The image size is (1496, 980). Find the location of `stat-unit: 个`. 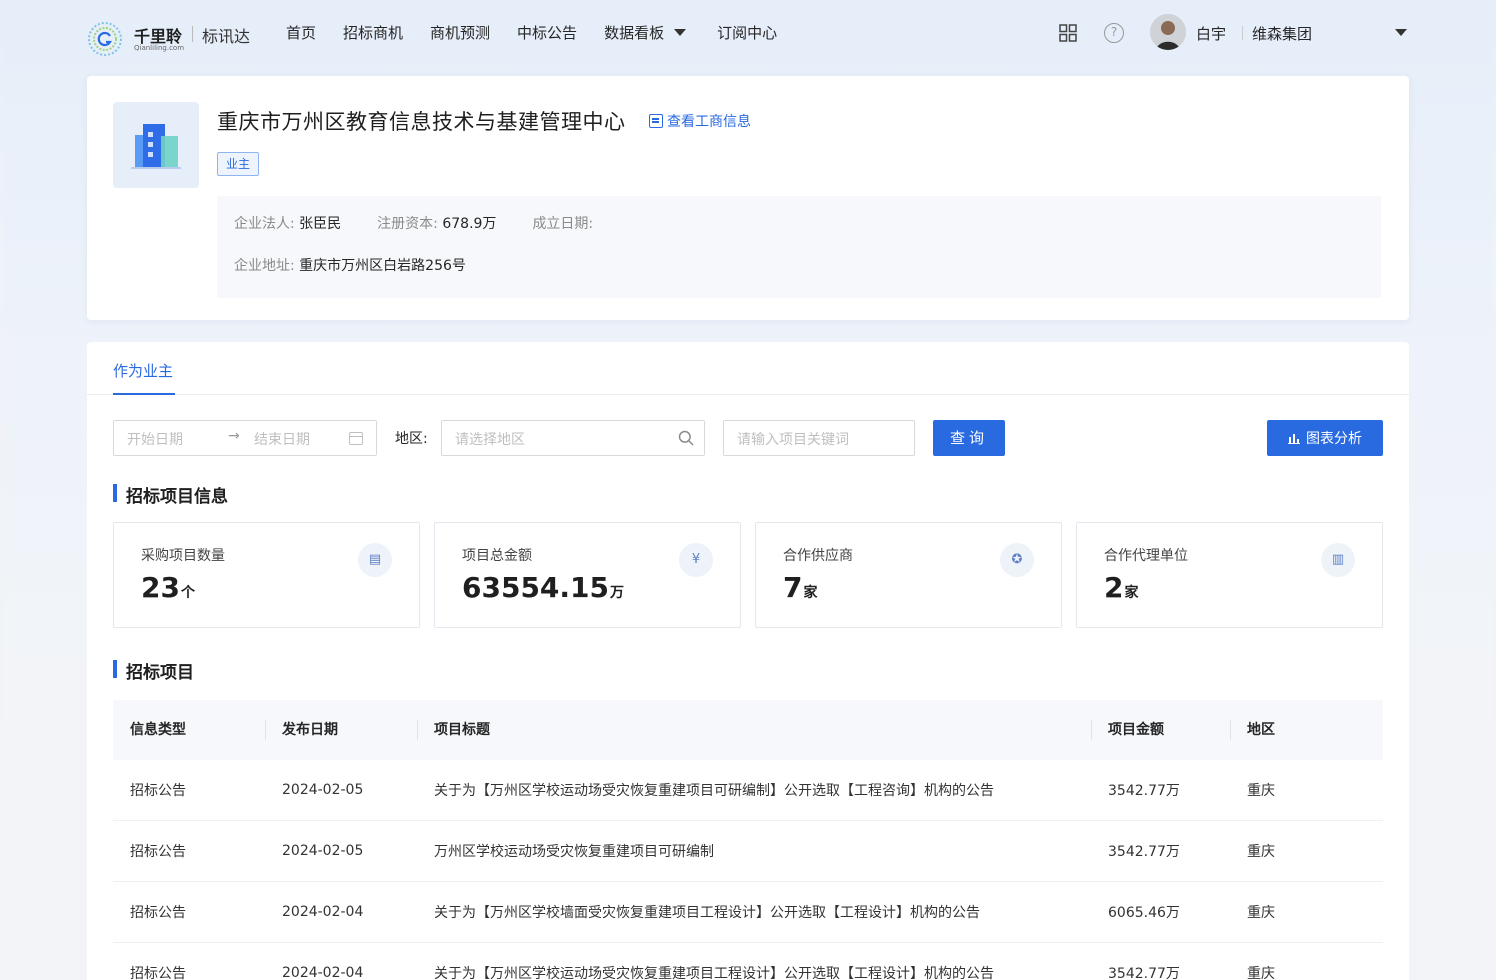

stat-unit: 个 is located at coordinates (187, 593).